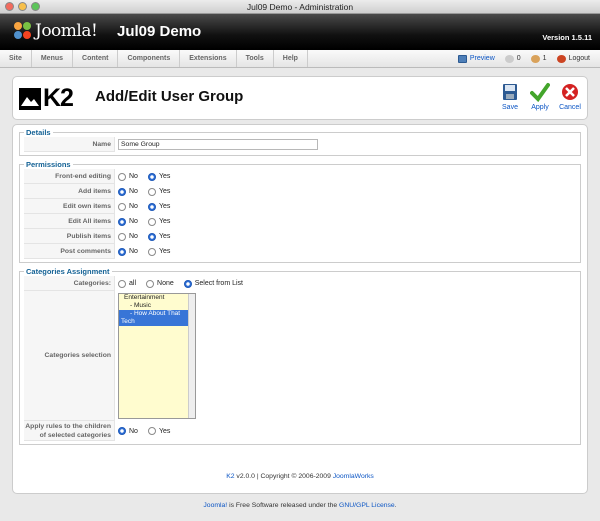 This screenshot has height=521, width=600. Describe the element at coordinates (158, 206) in the screenshot. I see `edit-own-items-yes: Yes` at that location.